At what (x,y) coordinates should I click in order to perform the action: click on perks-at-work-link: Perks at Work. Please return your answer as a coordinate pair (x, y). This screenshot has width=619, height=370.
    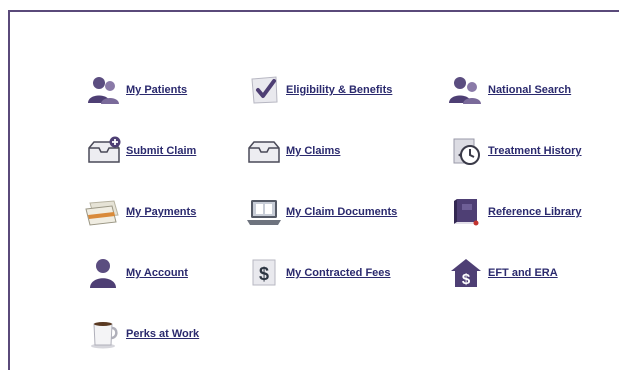
    Looking at the image, I should click on (141, 334).